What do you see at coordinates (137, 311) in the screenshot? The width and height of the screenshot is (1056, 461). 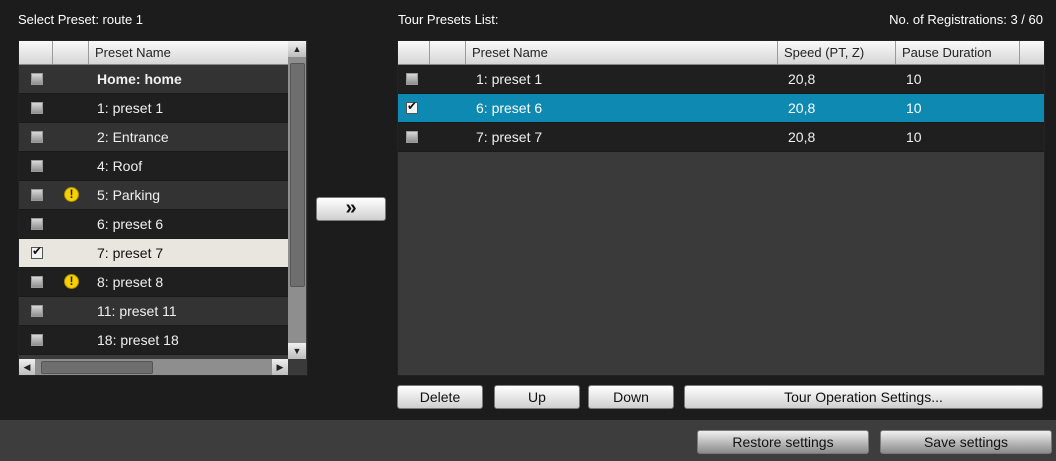 I see `preset-name: 11: preset 11` at bounding box center [137, 311].